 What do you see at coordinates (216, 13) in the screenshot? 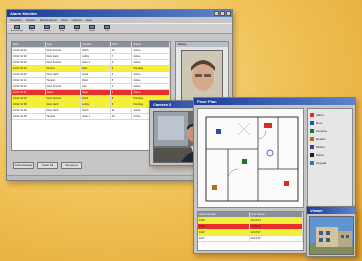
I see `minimize-icon` at bounding box center [216, 13].